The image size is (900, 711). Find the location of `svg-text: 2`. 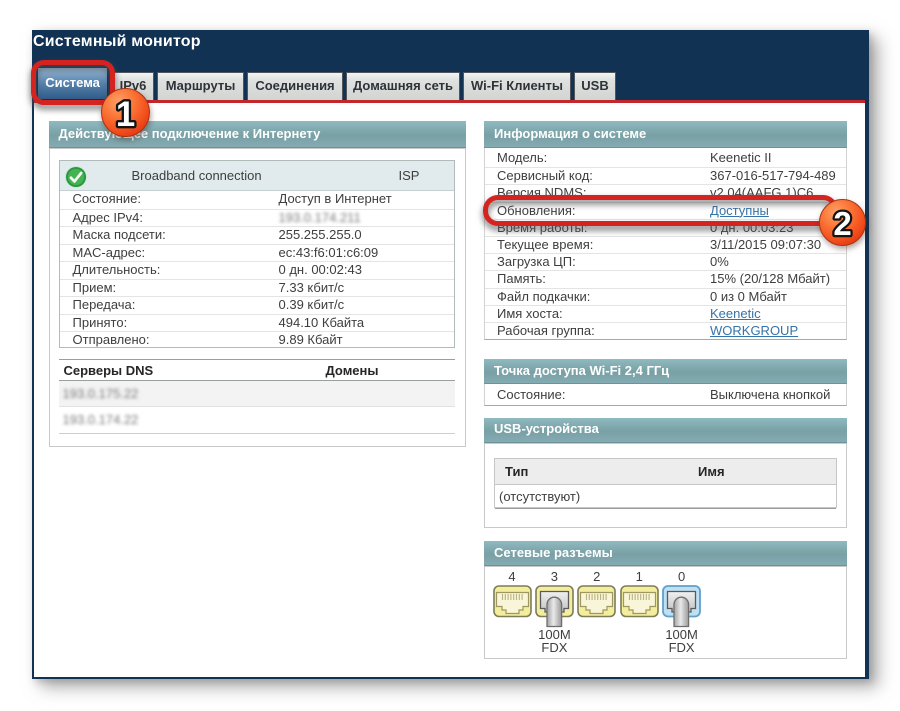

svg-text: 2 is located at coordinates (842, 223).